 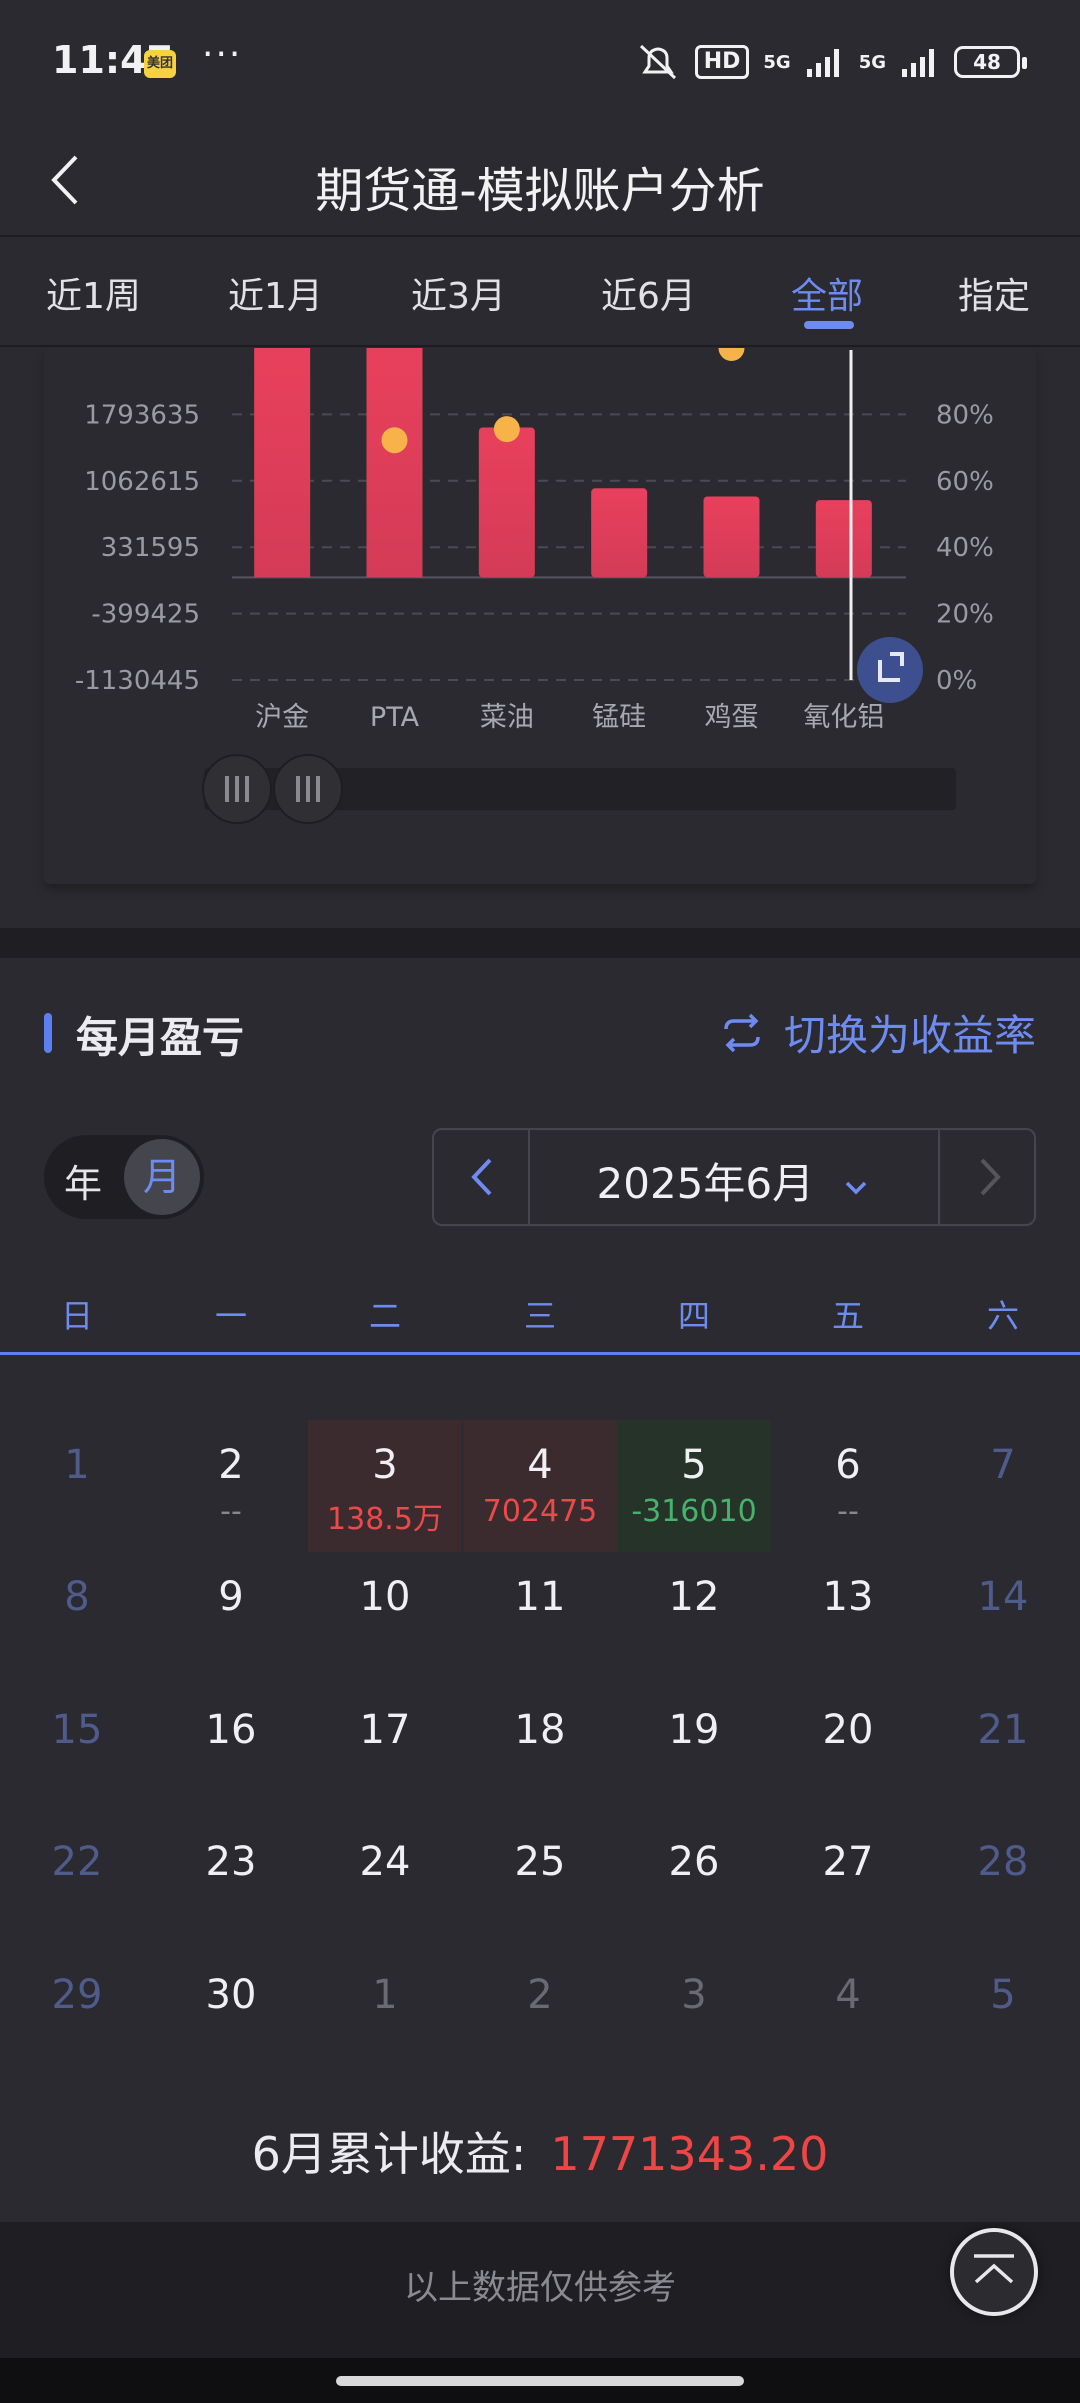 I want to click on y2-axis-tick-label: 60%, so click(x=965, y=482).